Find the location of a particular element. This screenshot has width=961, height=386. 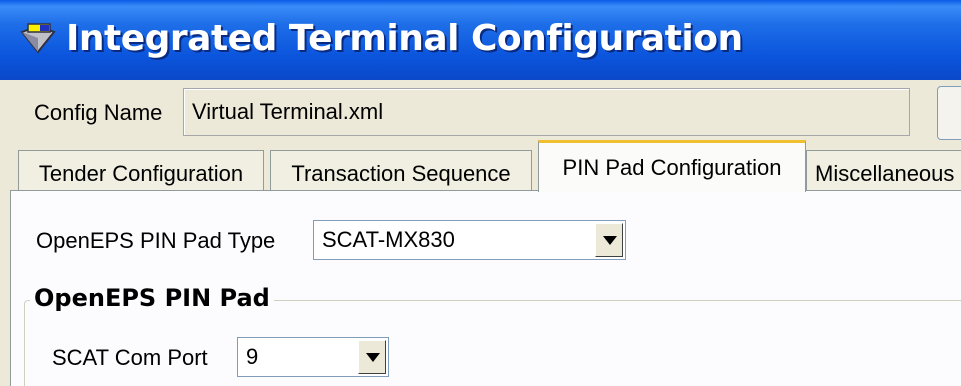

config-name-label: Config Name is located at coordinates (98, 112).